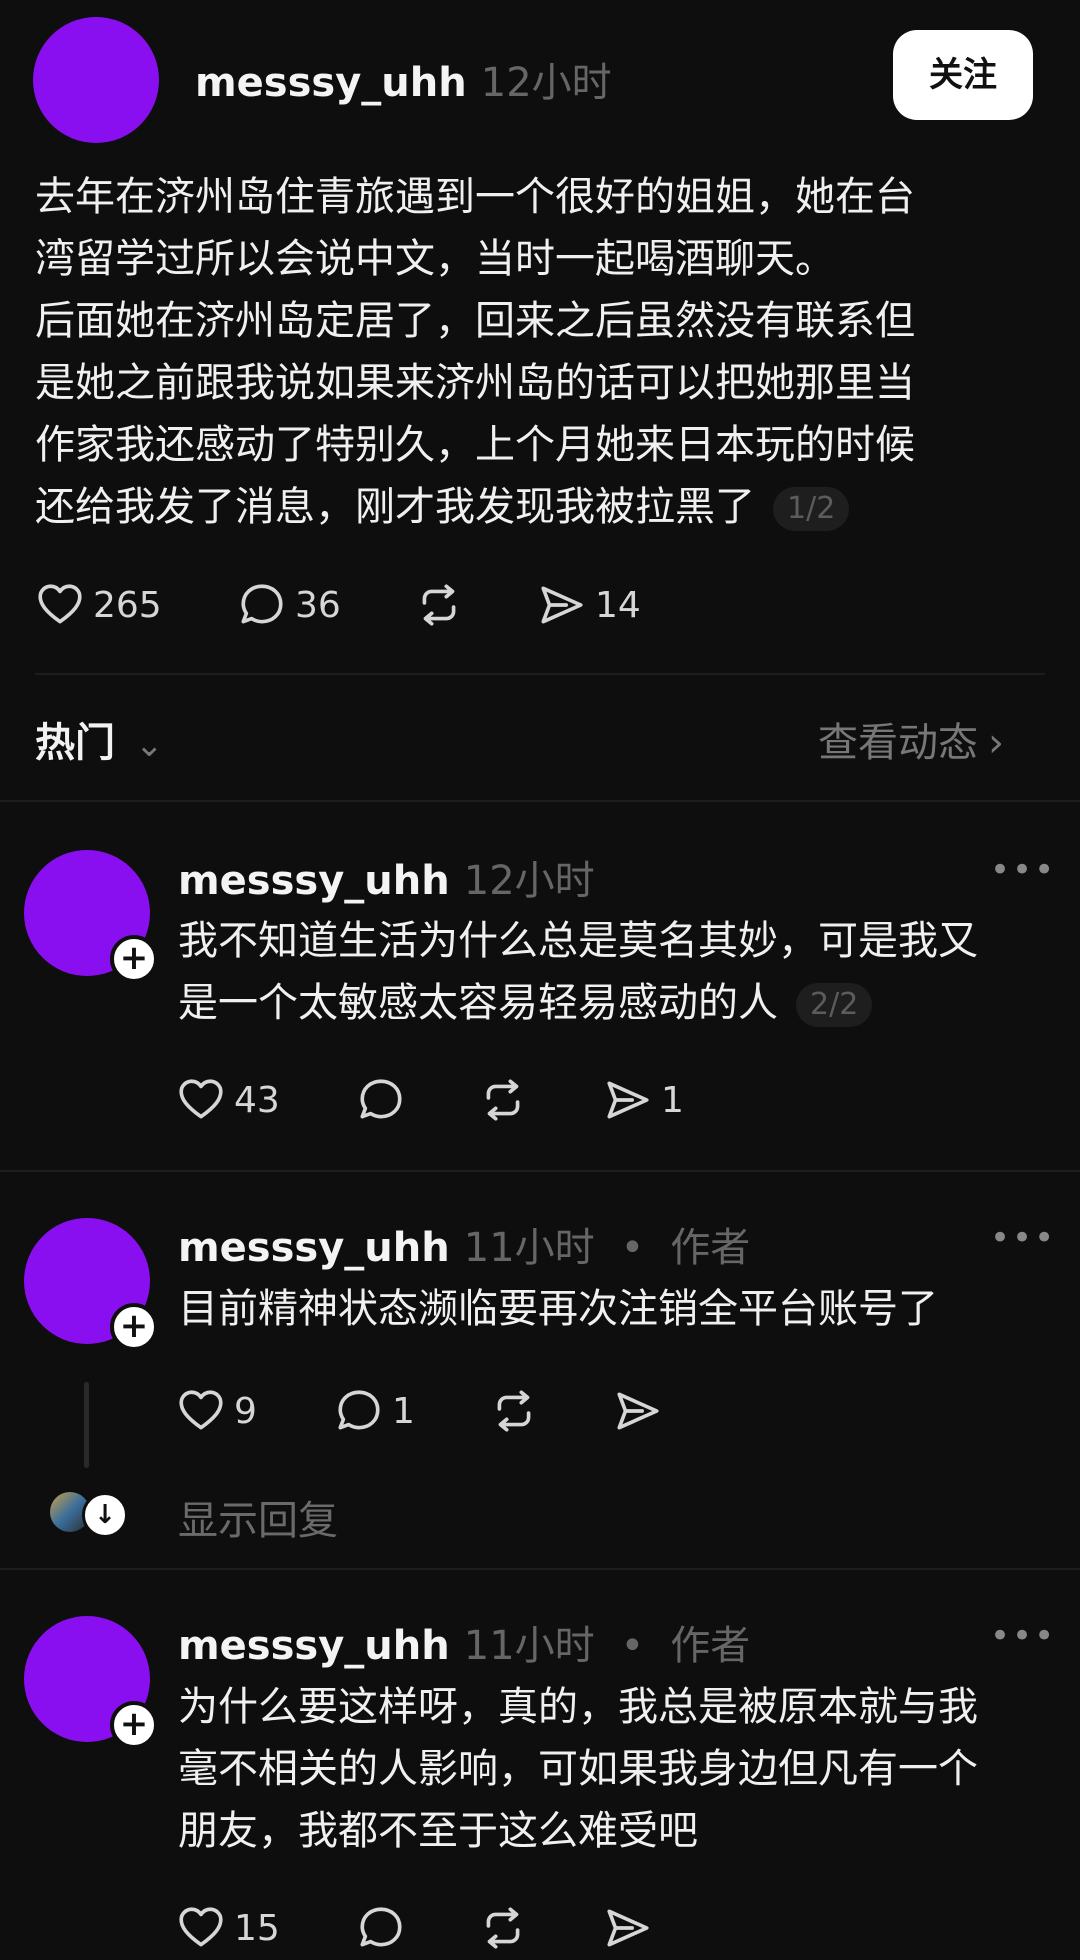 The height and width of the screenshot is (1960, 1080). Describe the element at coordinates (618, 605) in the screenshot. I see `share-count: 14` at that location.